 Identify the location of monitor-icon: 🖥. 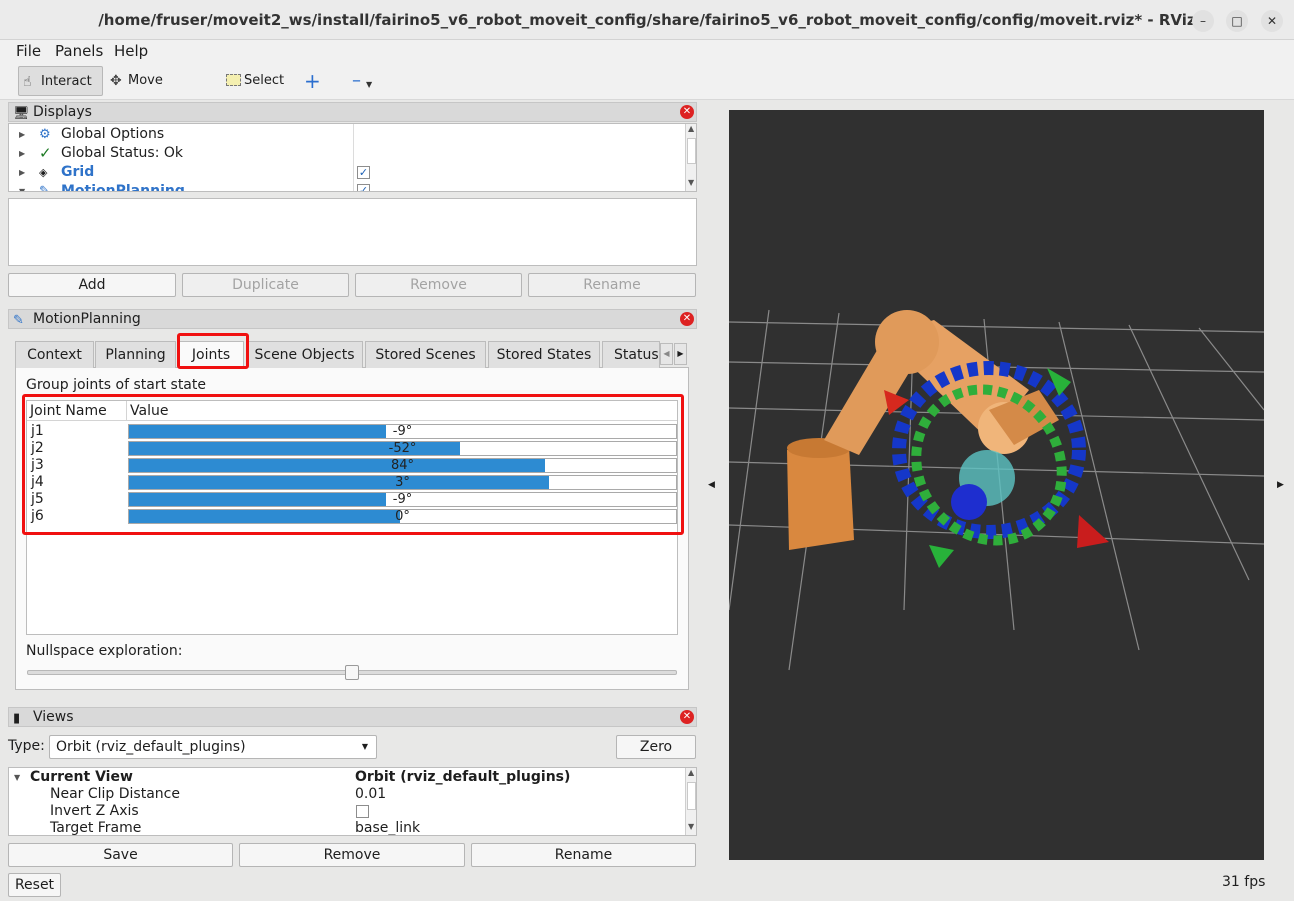
(21, 113).